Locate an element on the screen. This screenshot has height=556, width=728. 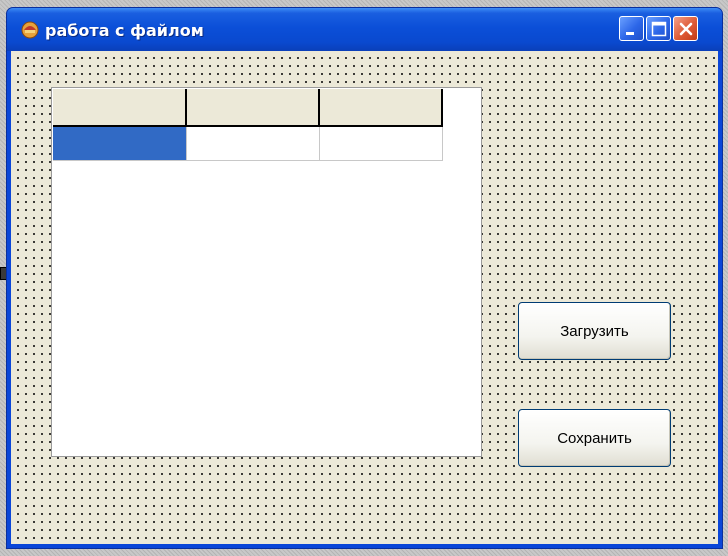
app-helmet-icon is located at coordinates (30, 30).